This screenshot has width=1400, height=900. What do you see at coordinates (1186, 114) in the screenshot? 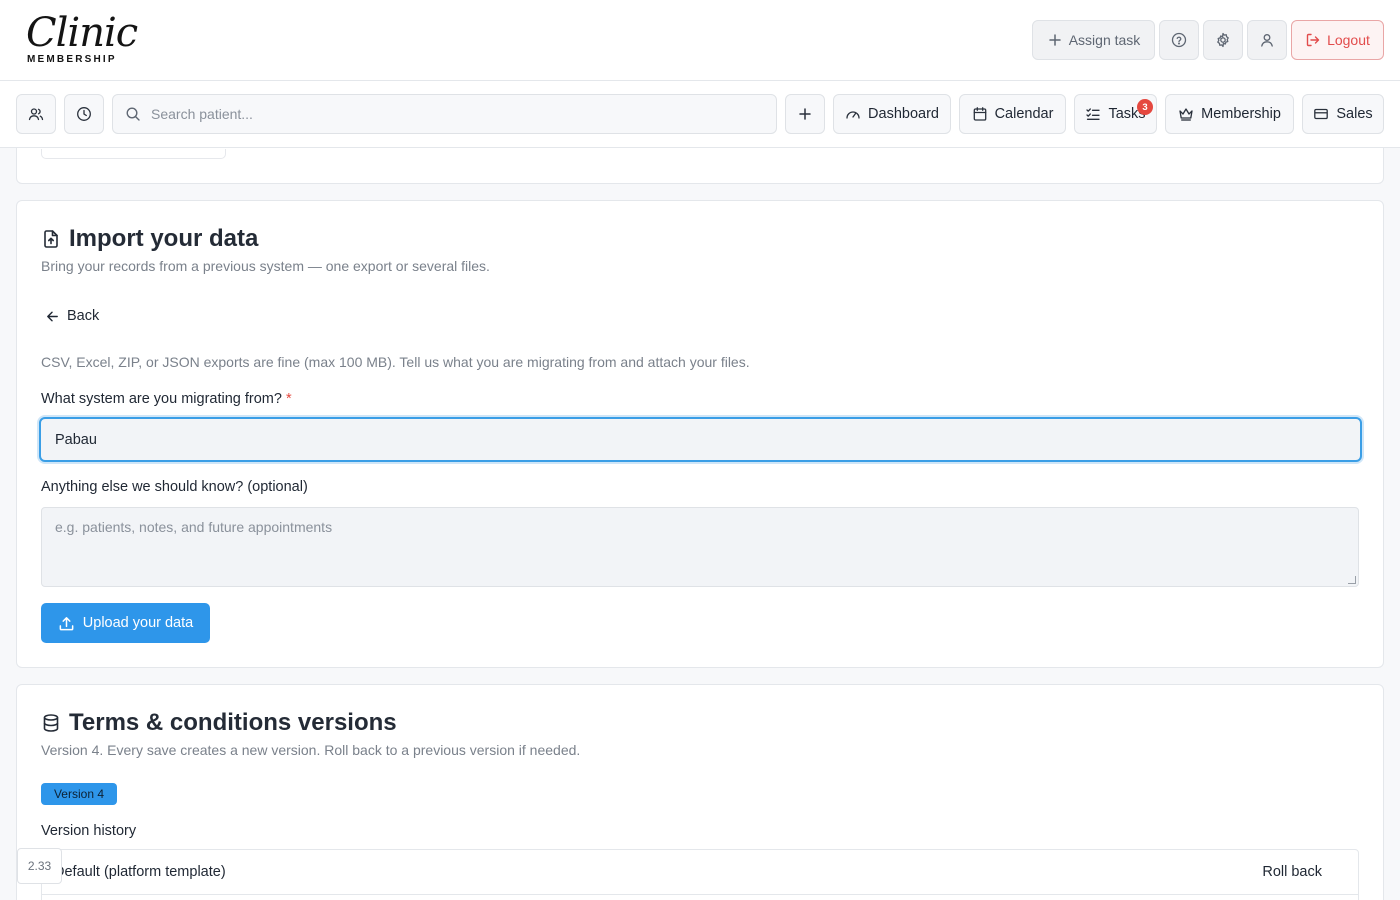
I see `crown-icon` at bounding box center [1186, 114].